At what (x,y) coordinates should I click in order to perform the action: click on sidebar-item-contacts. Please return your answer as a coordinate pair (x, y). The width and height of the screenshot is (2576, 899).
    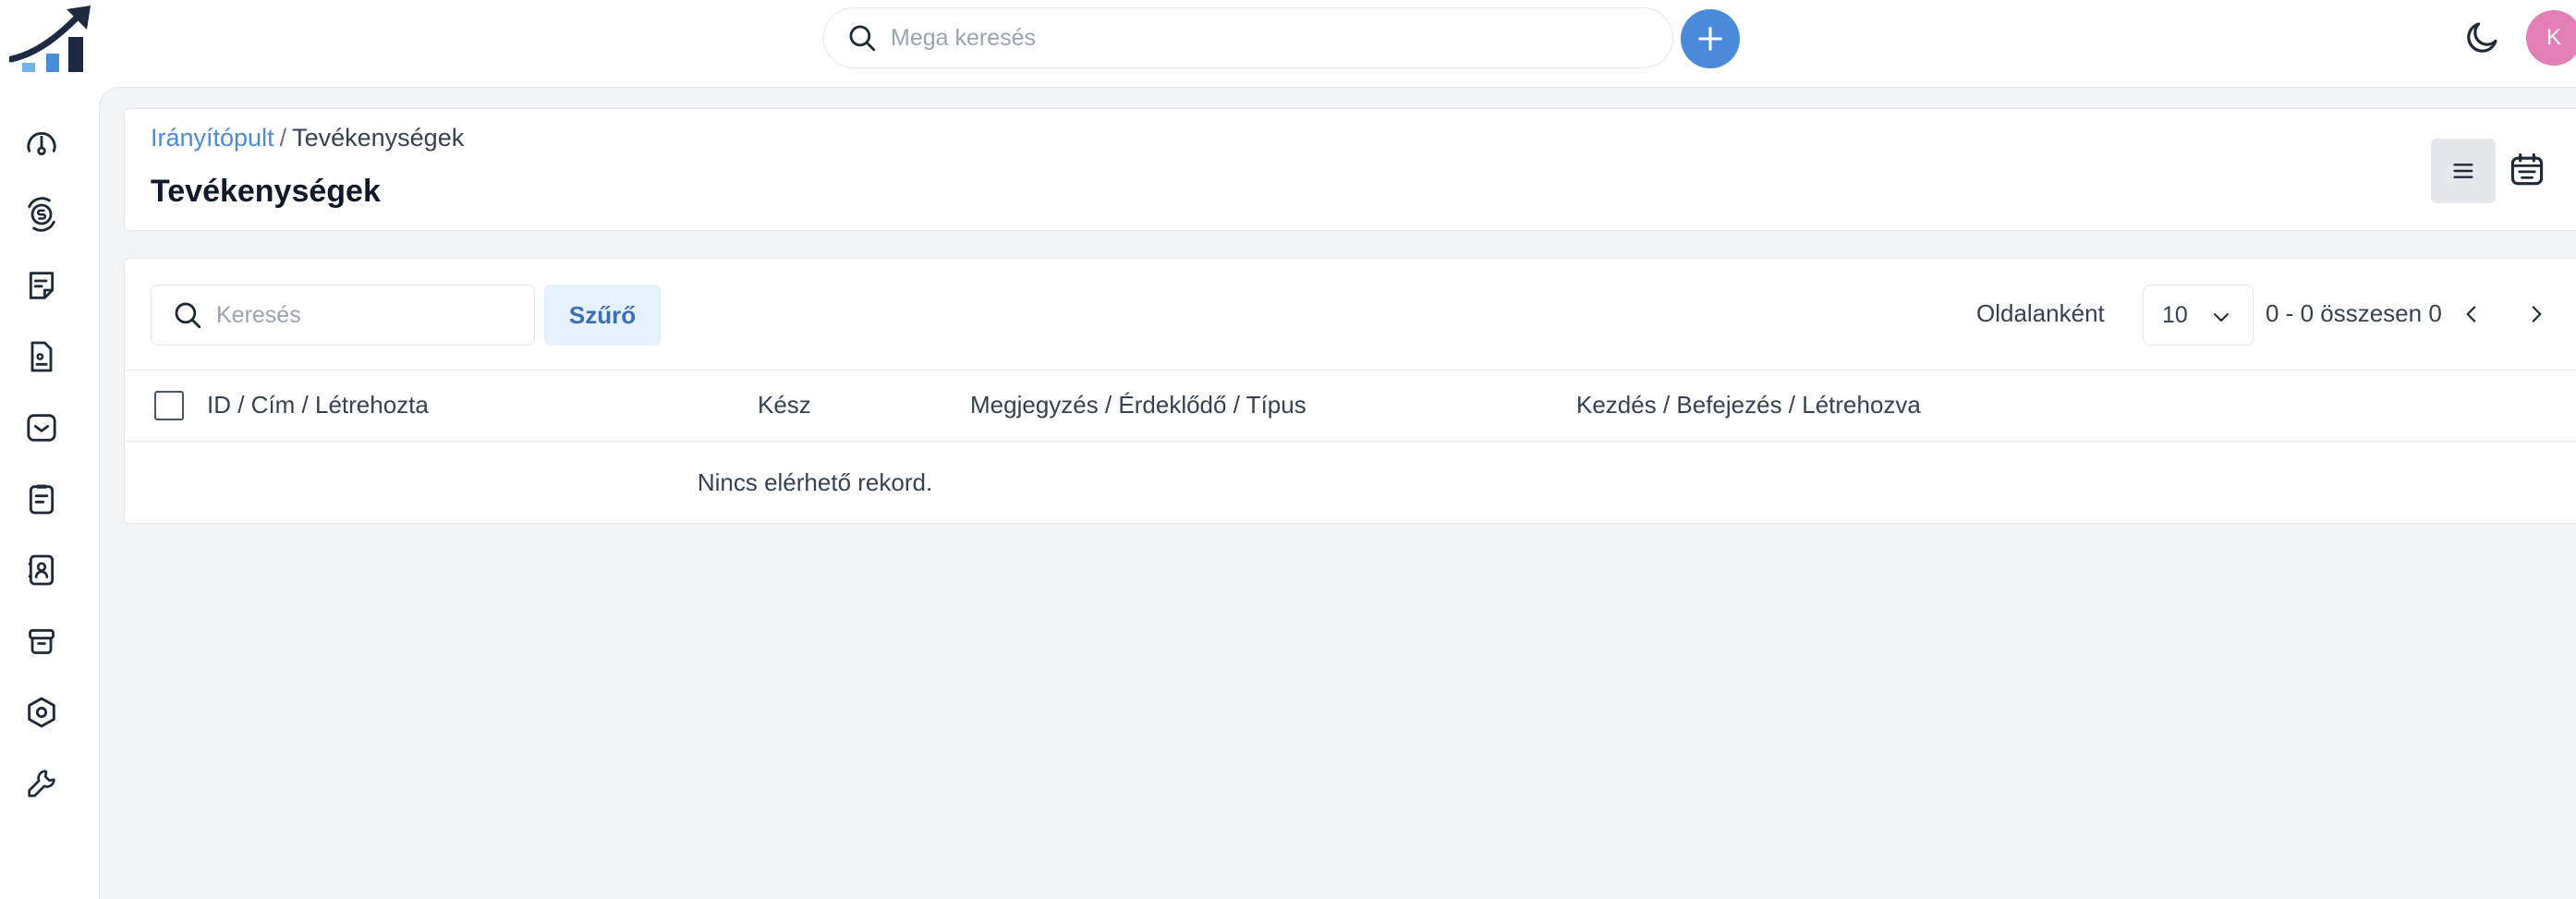
    Looking at the image, I should click on (41, 570).